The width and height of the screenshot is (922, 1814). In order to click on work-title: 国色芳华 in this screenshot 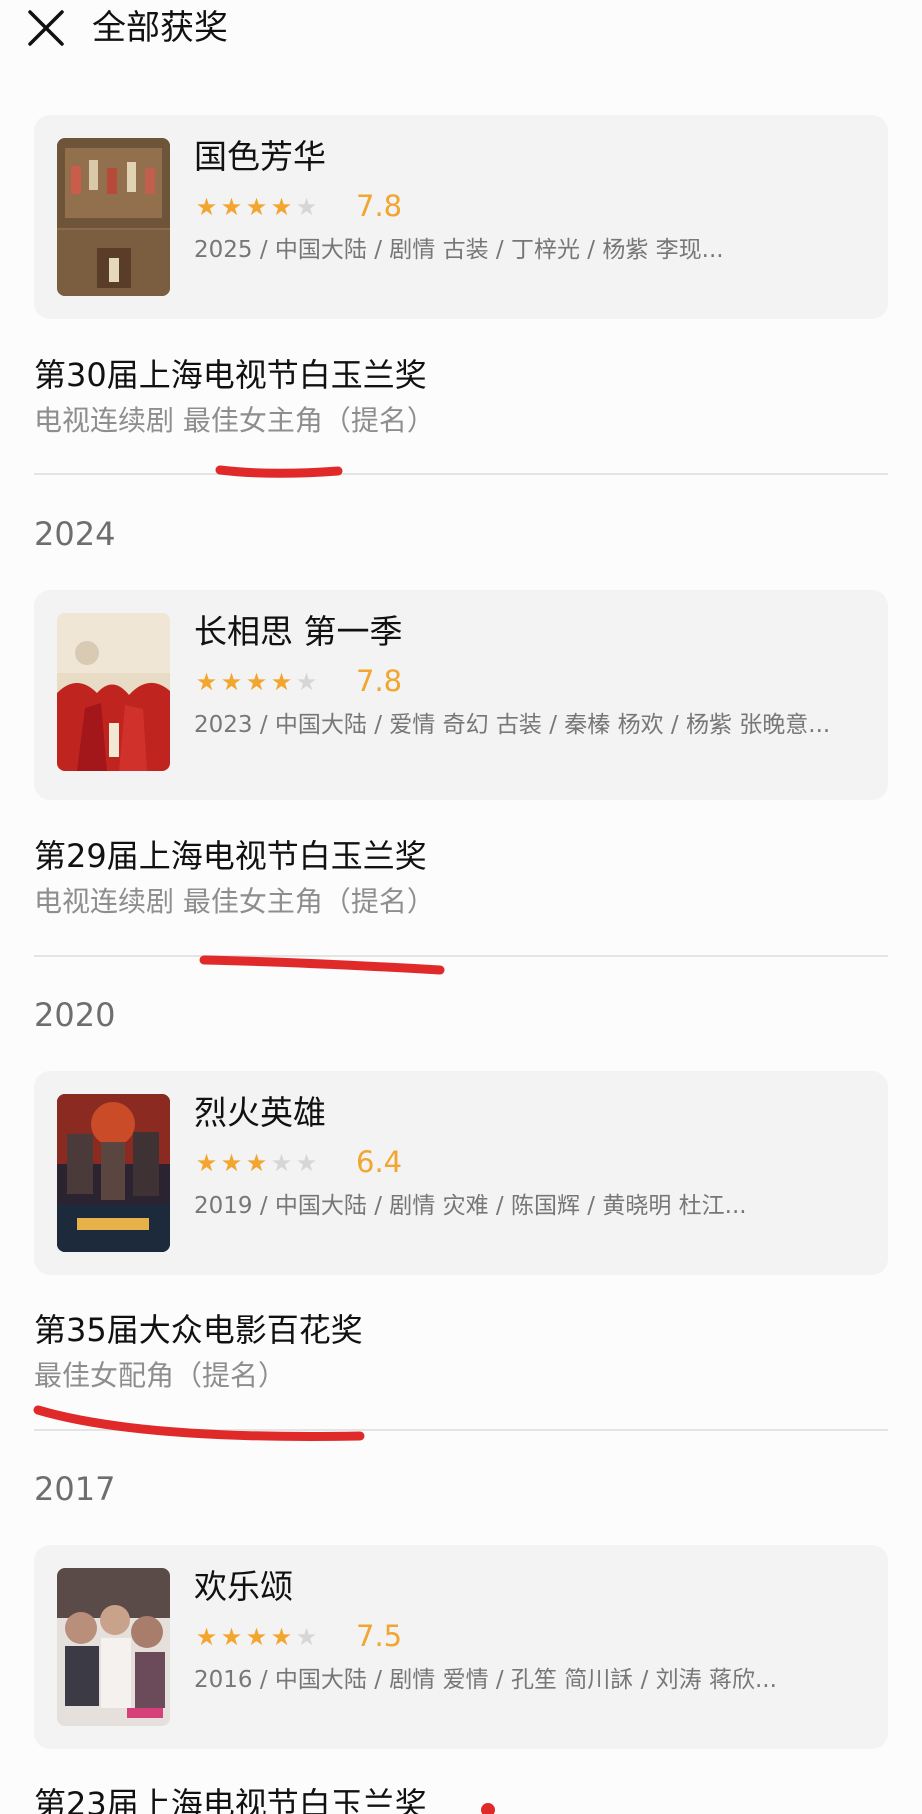, I will do `click(260, 156)`.